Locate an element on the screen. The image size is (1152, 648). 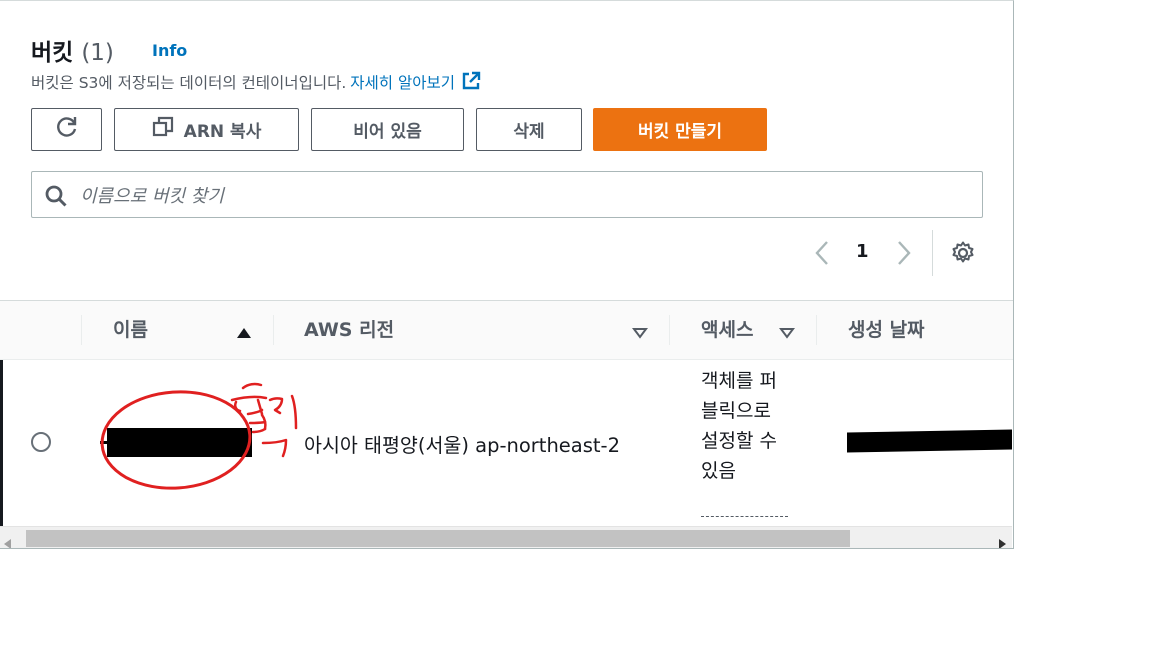
empty-label: 비어 있음 is located at coordinates (387, 132).